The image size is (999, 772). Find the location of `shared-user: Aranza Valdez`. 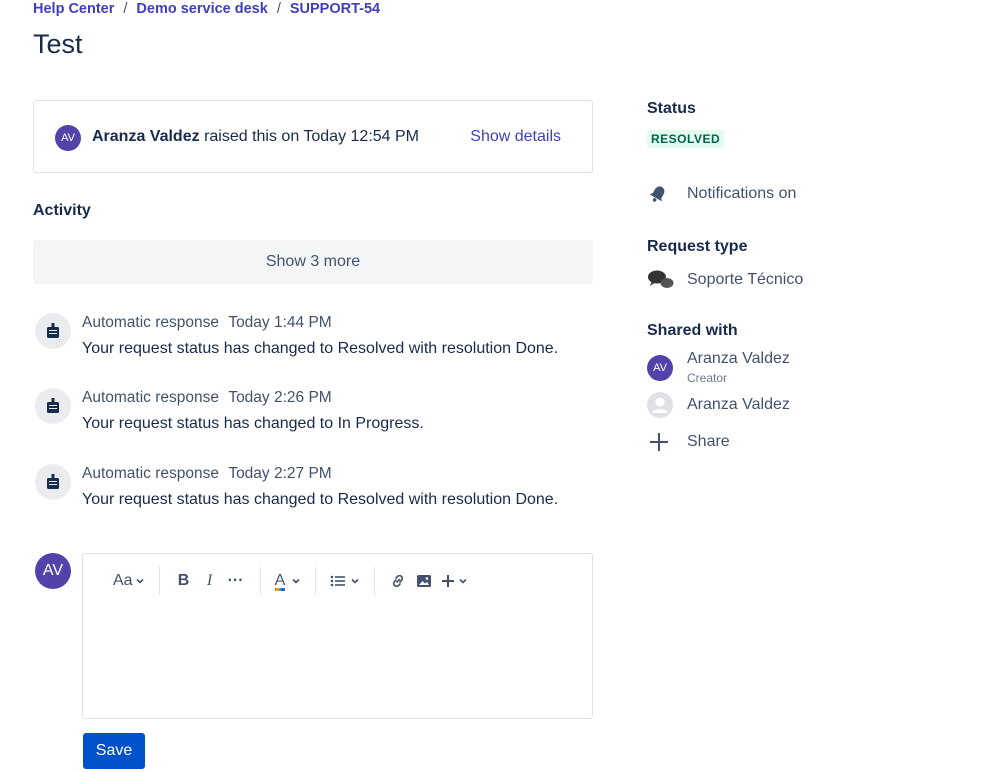

shared-user: Aranza Valdez is located at coordinates (718, 405).